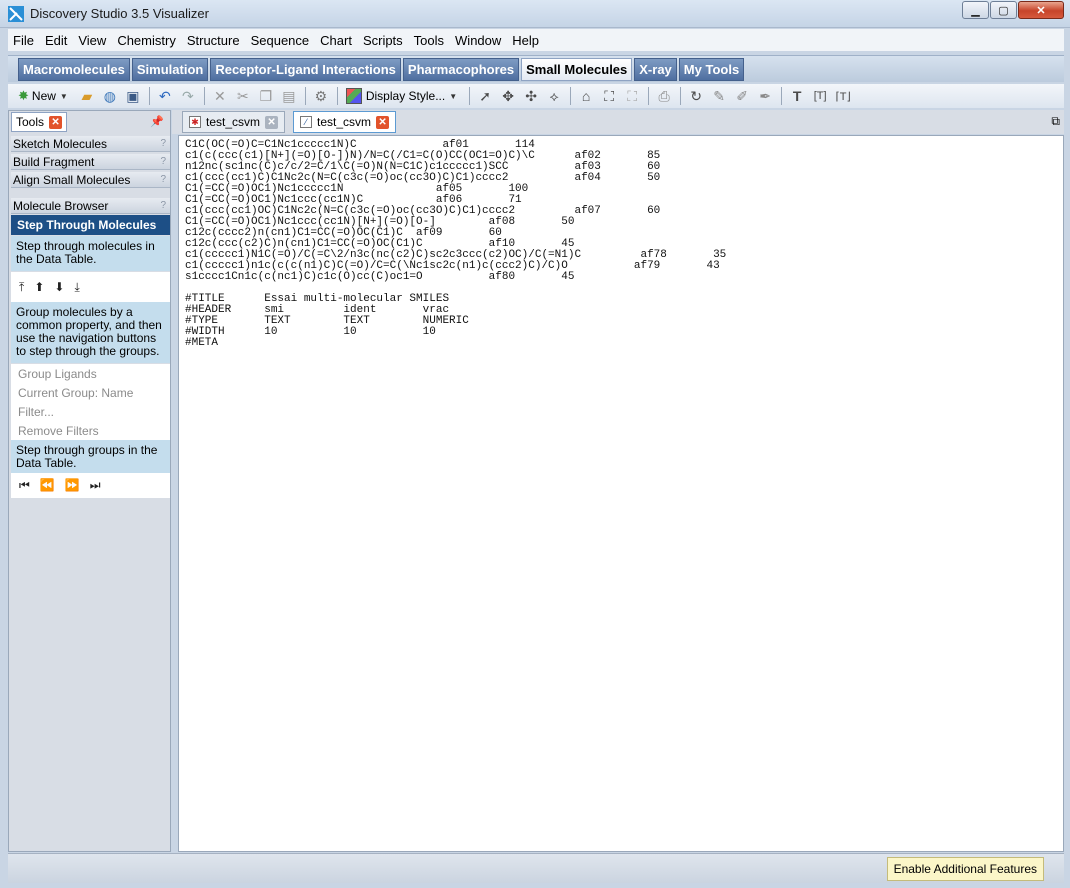 This screenshot has height=888, width=1070. Describe the element at coordinates (765, 96) in the screenshot. I see `brush-icon: ✒` at that location.